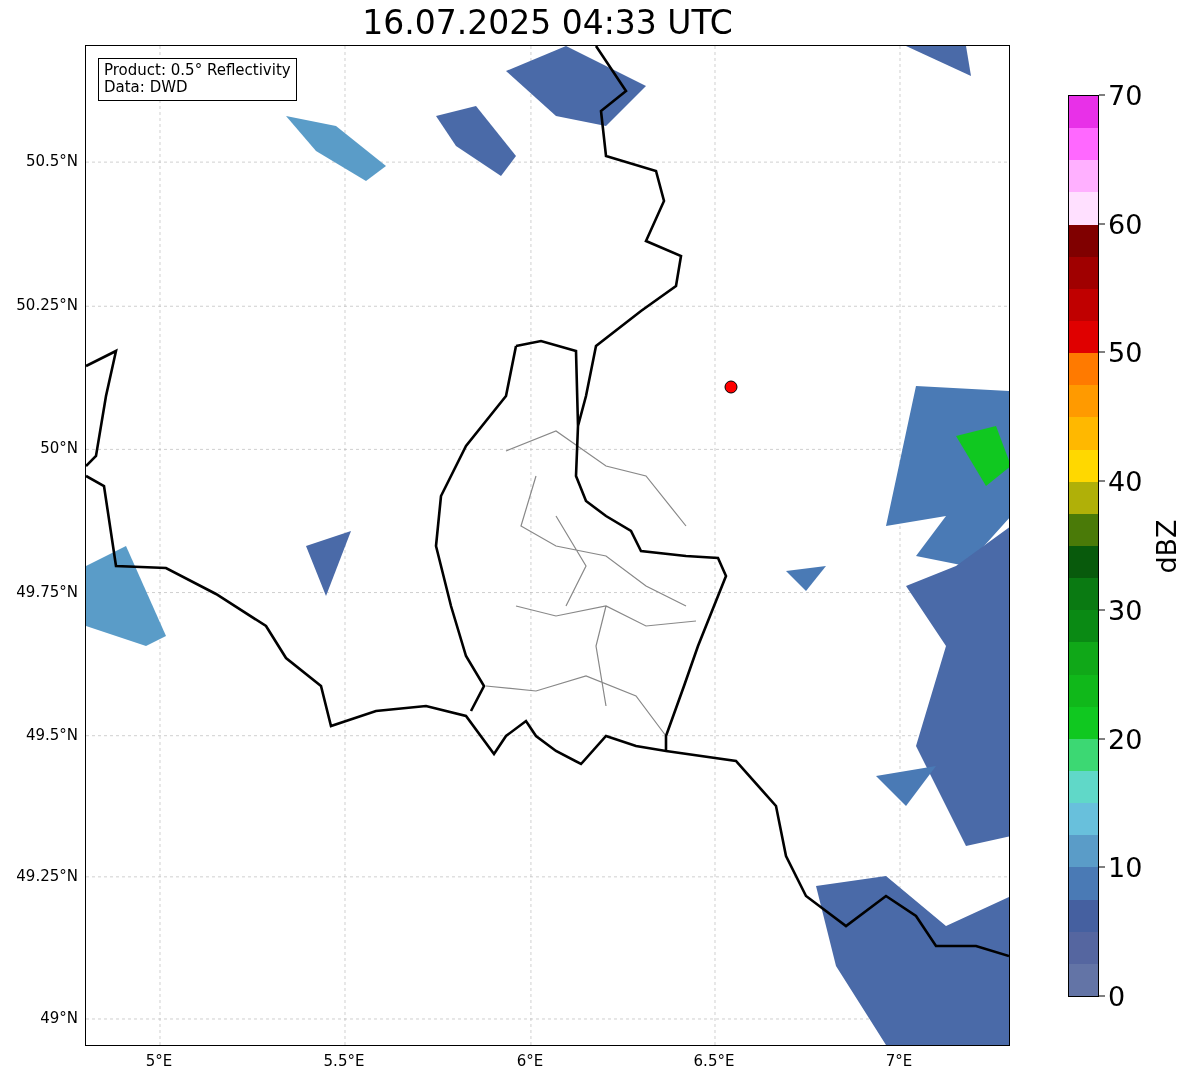  I want to click on scale-label: 30, so click(1125, 610).